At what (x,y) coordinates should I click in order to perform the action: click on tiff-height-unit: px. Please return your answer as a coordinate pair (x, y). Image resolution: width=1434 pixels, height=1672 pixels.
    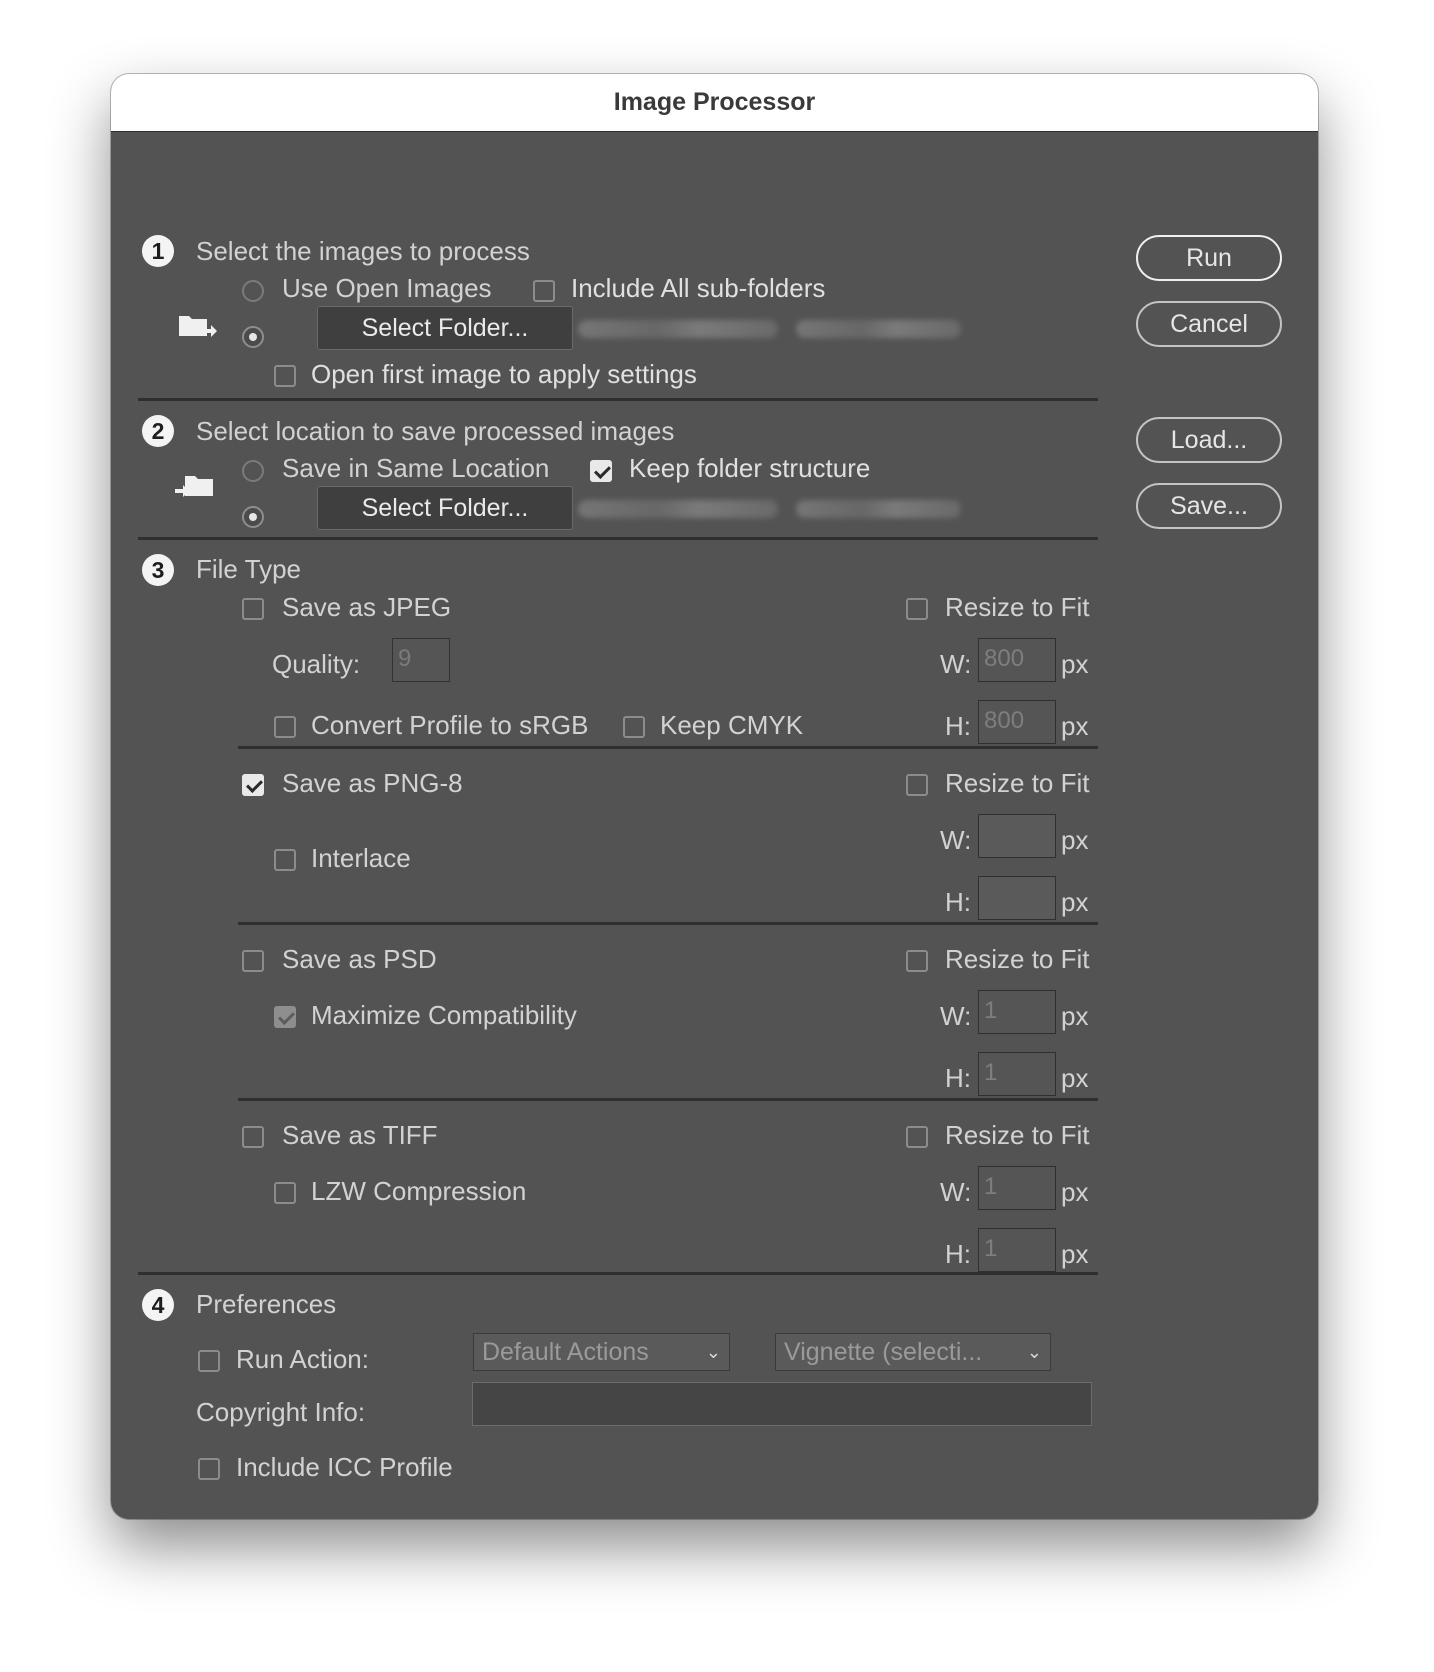
    Looking at the image, I should click on (1075, 1254).